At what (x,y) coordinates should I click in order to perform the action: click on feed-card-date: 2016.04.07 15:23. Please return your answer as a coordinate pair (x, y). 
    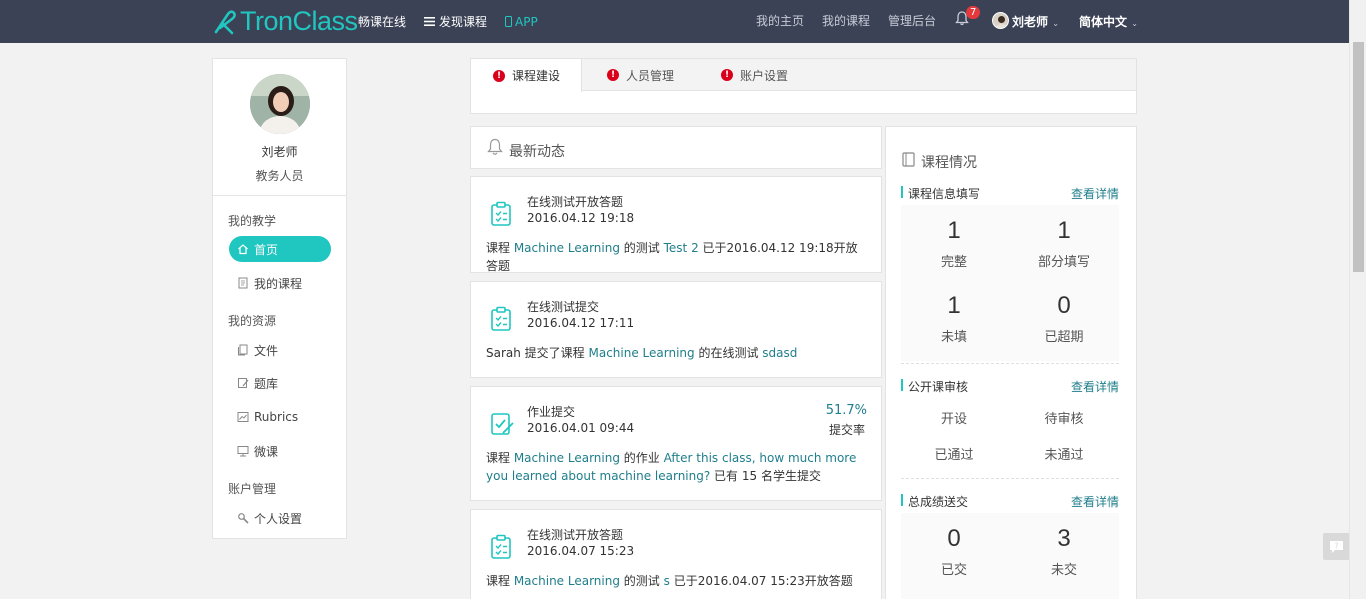
    Looking at the image, I should click on (581, 551).